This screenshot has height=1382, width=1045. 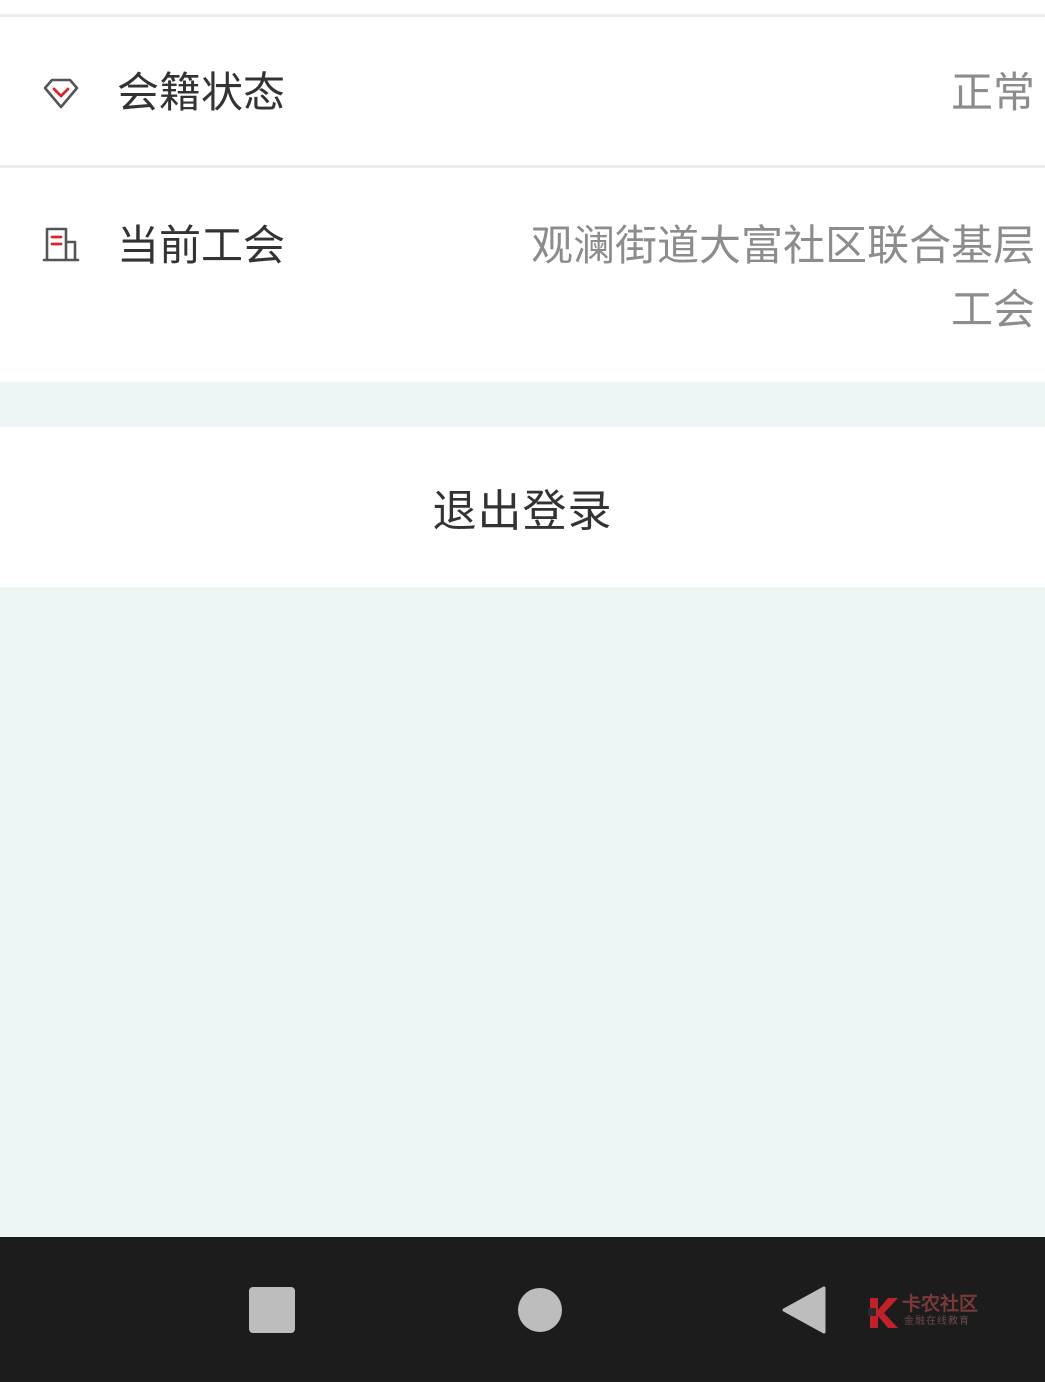 What do you see at coordinates (522, 511) in the screenshot?
I see `logout-label: 退出登录` at bounding box center [522, 511].